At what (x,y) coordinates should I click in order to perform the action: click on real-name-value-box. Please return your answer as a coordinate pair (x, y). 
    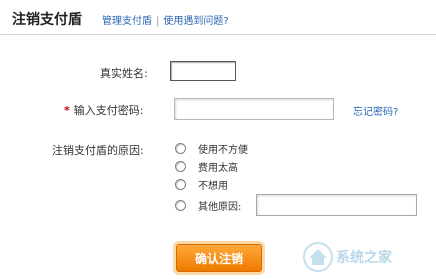
    Looking at the image, I should click on (203, 71).